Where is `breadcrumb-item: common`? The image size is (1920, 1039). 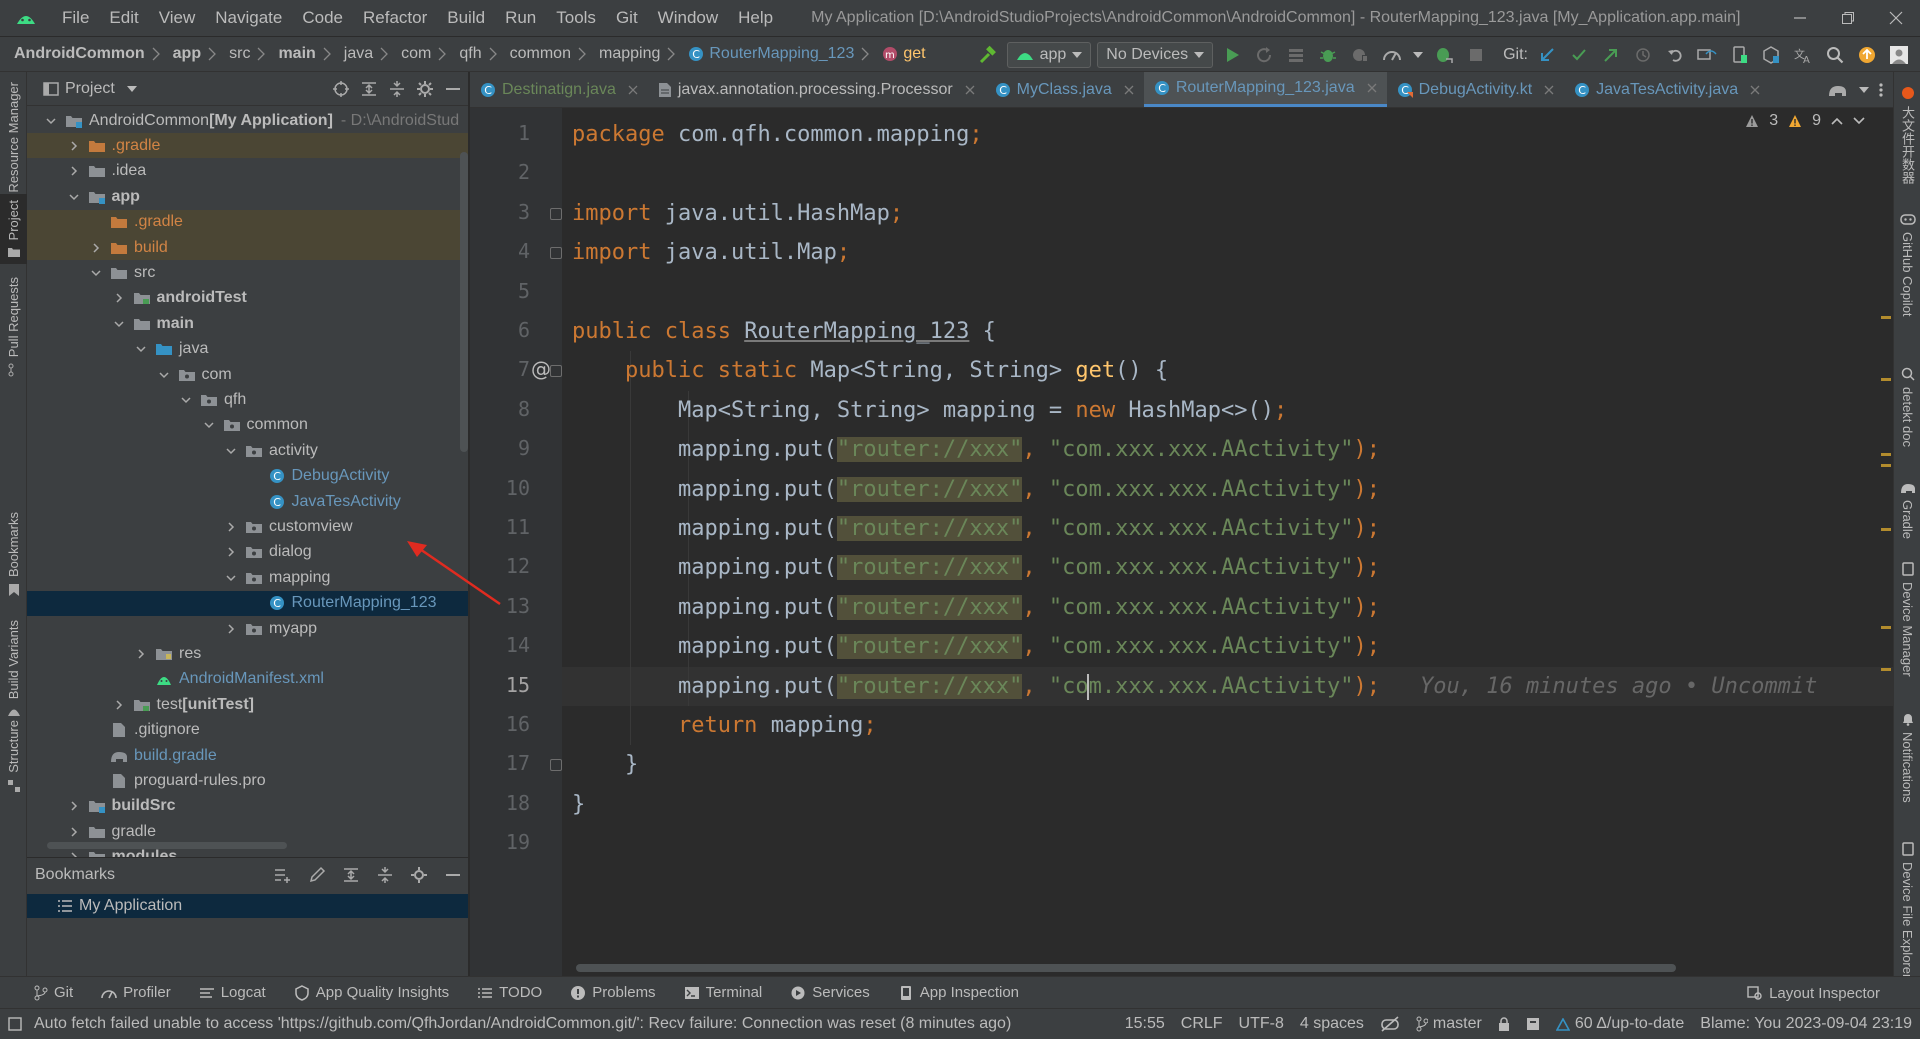 breadcrumb-item: common is located at coordinates (540, 54).